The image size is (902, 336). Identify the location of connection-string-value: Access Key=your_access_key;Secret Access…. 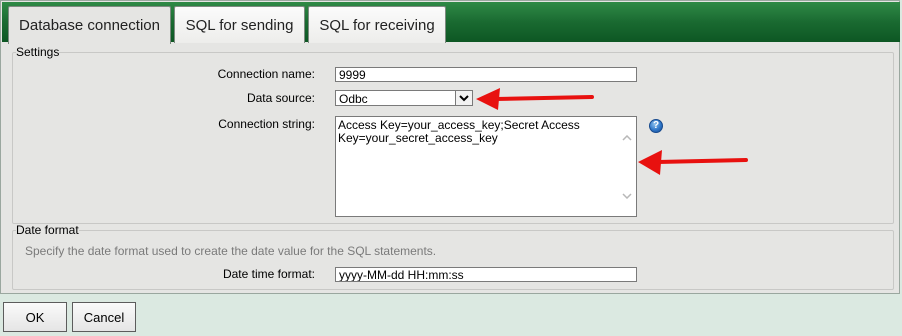
(459, 131).